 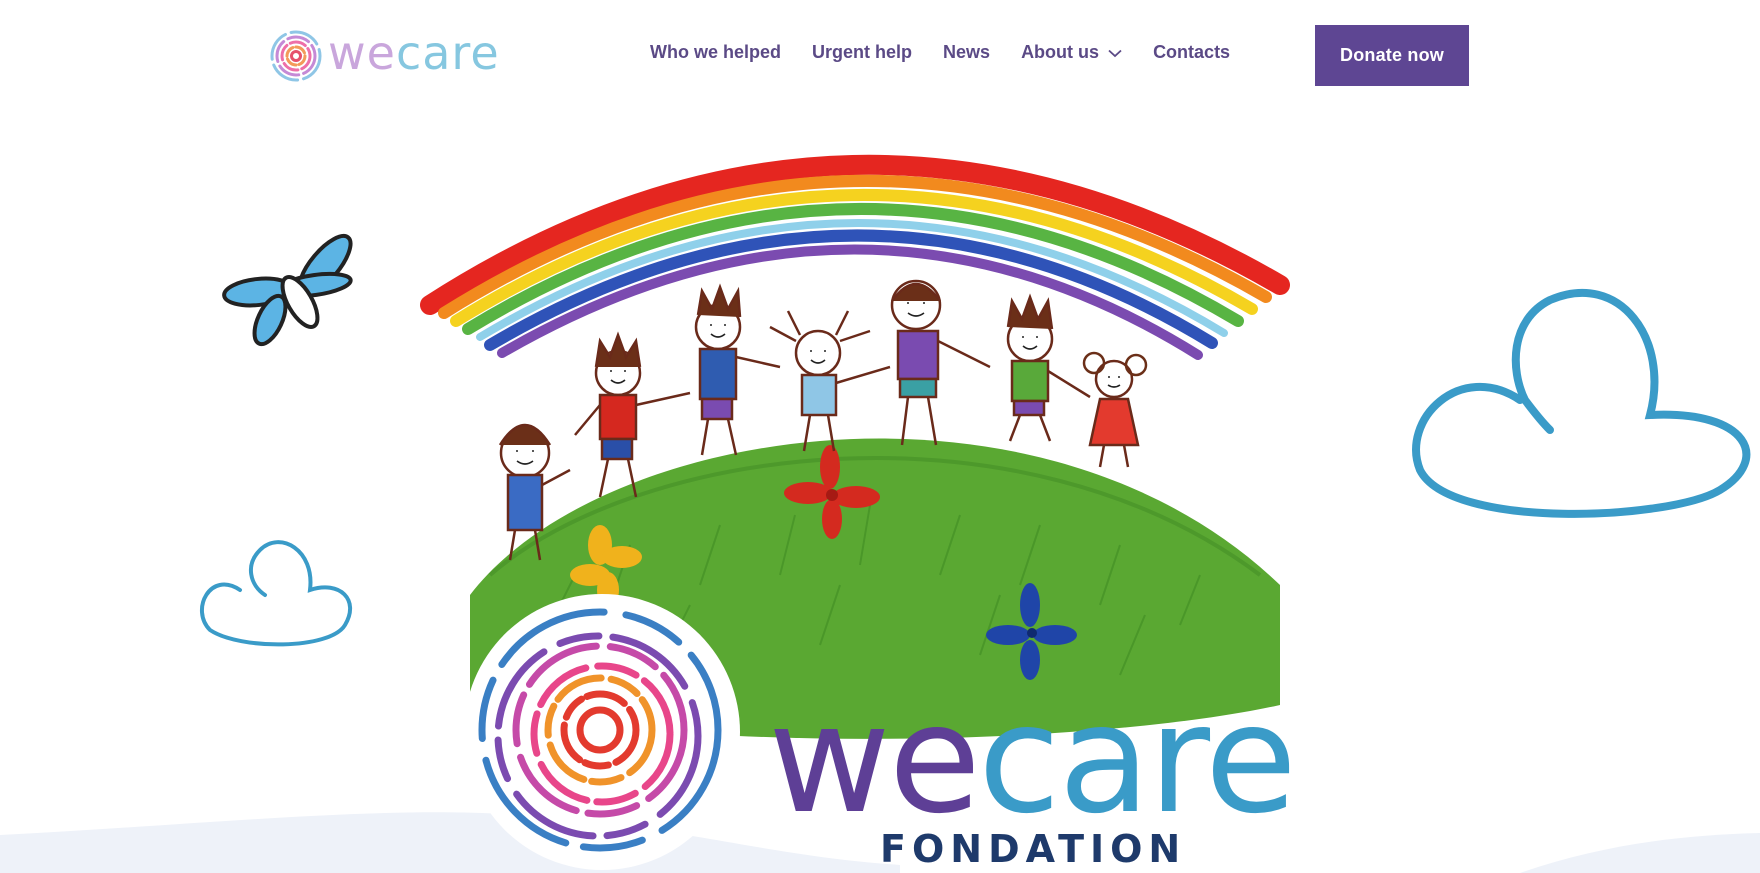 What do you see at coordinates (862, 52) in the screenshot?
I see `nav-urgent-help: Urgent help` at bounding box center [862, 52].